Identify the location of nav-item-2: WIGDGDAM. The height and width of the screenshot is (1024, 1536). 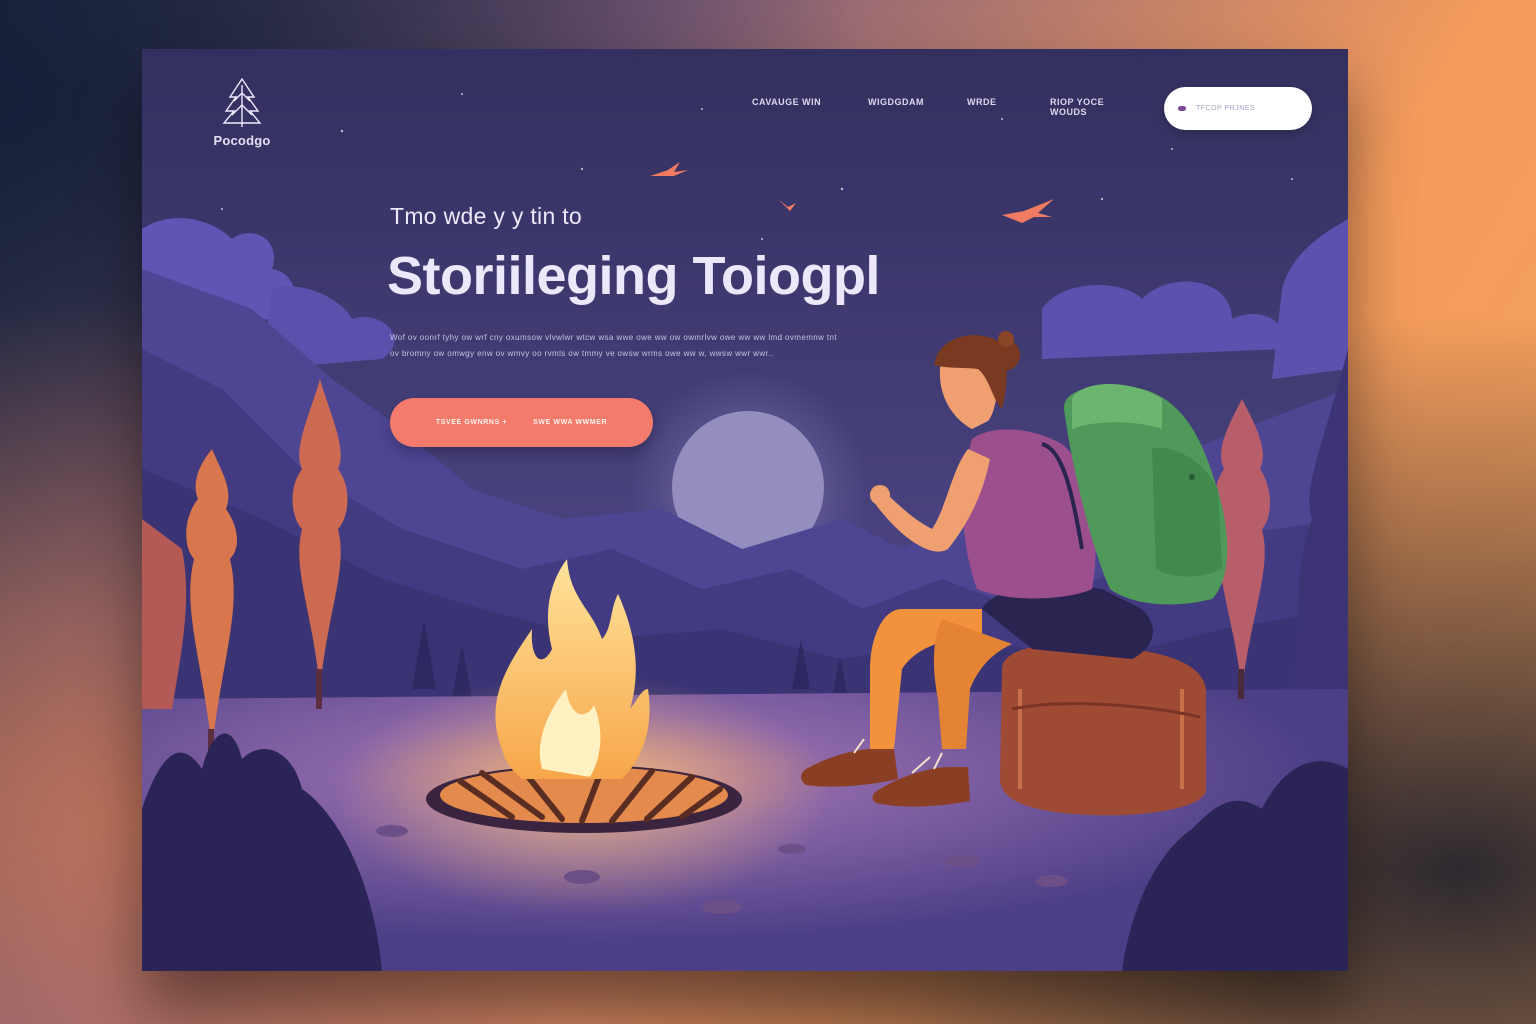
(903, 102).